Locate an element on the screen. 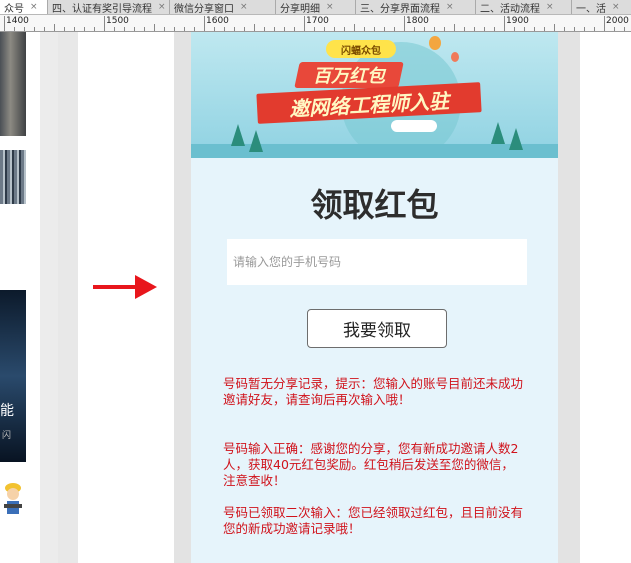  document-tab: 二、活动流程 × is located at coordinates (524, 7).